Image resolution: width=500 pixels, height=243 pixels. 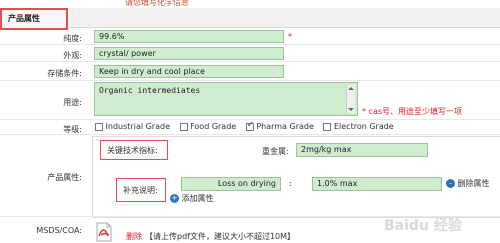 I want to click on plus-circle-icon: +, so click(x=174, y=198).